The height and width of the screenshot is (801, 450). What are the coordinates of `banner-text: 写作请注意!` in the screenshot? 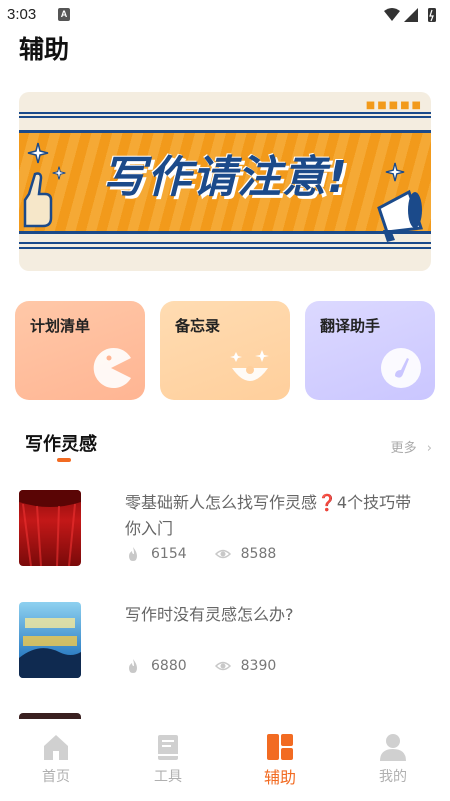 It's located at (225, 177).